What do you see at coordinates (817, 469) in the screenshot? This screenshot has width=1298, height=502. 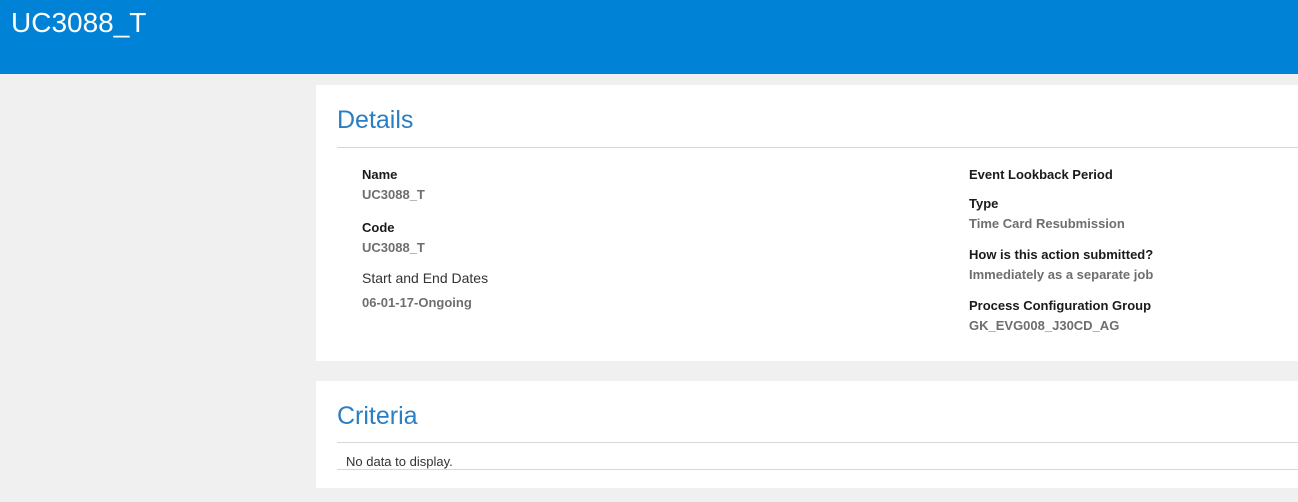 I see `criteria-bottom-divider` at bounding box center [817, 469].